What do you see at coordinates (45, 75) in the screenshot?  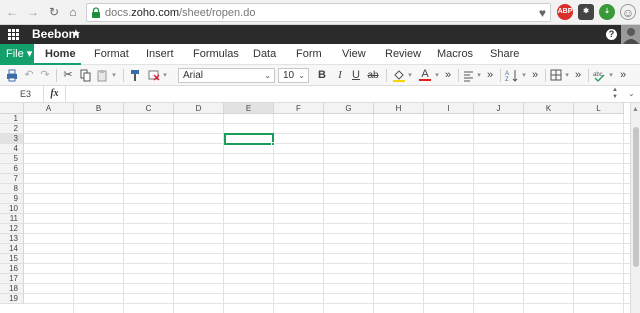 I see `redo-icon: ↷` at bounding box center [45, 75].